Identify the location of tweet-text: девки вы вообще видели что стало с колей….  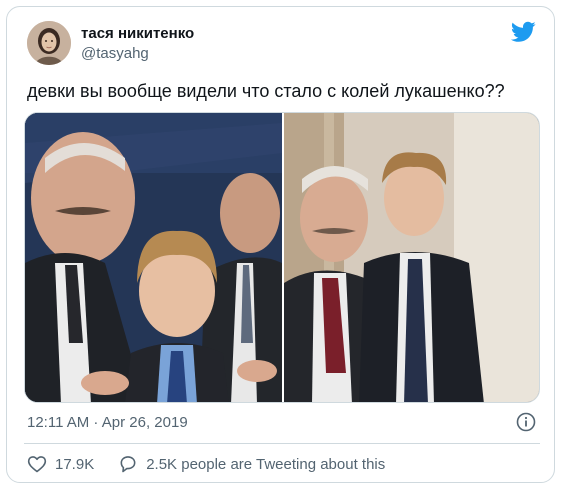
(266, 91).